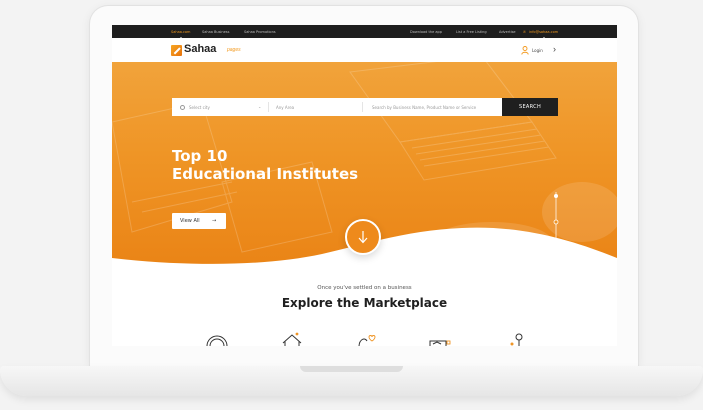  What do you see at coordinates (260, 32) in the screenshot?
I see `topbar-link-promotions: Sahaa Promotions` at bounding box center [260, 32].